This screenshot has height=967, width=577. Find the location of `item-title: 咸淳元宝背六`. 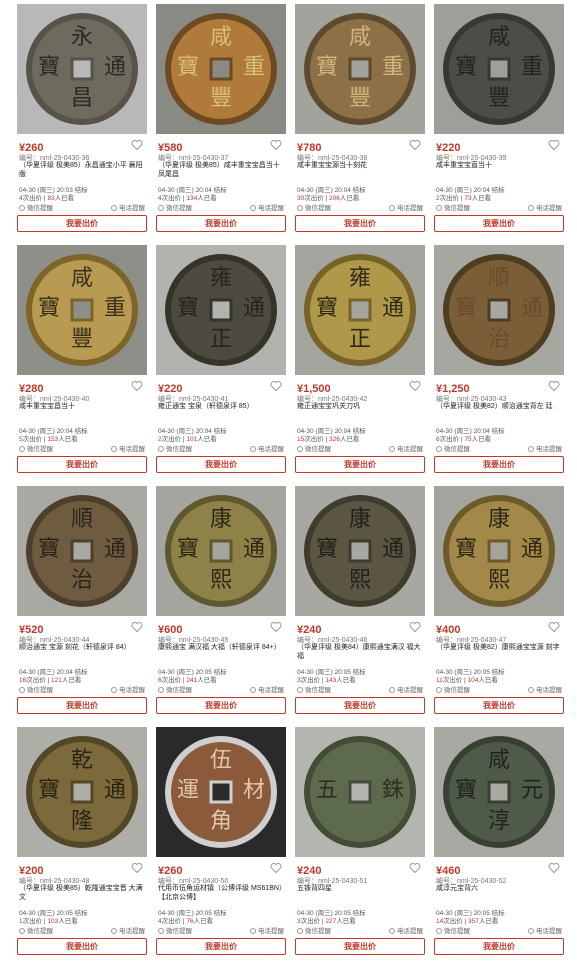

item-title: 咸淳元宝背六 is located at coordinates (499, 893).